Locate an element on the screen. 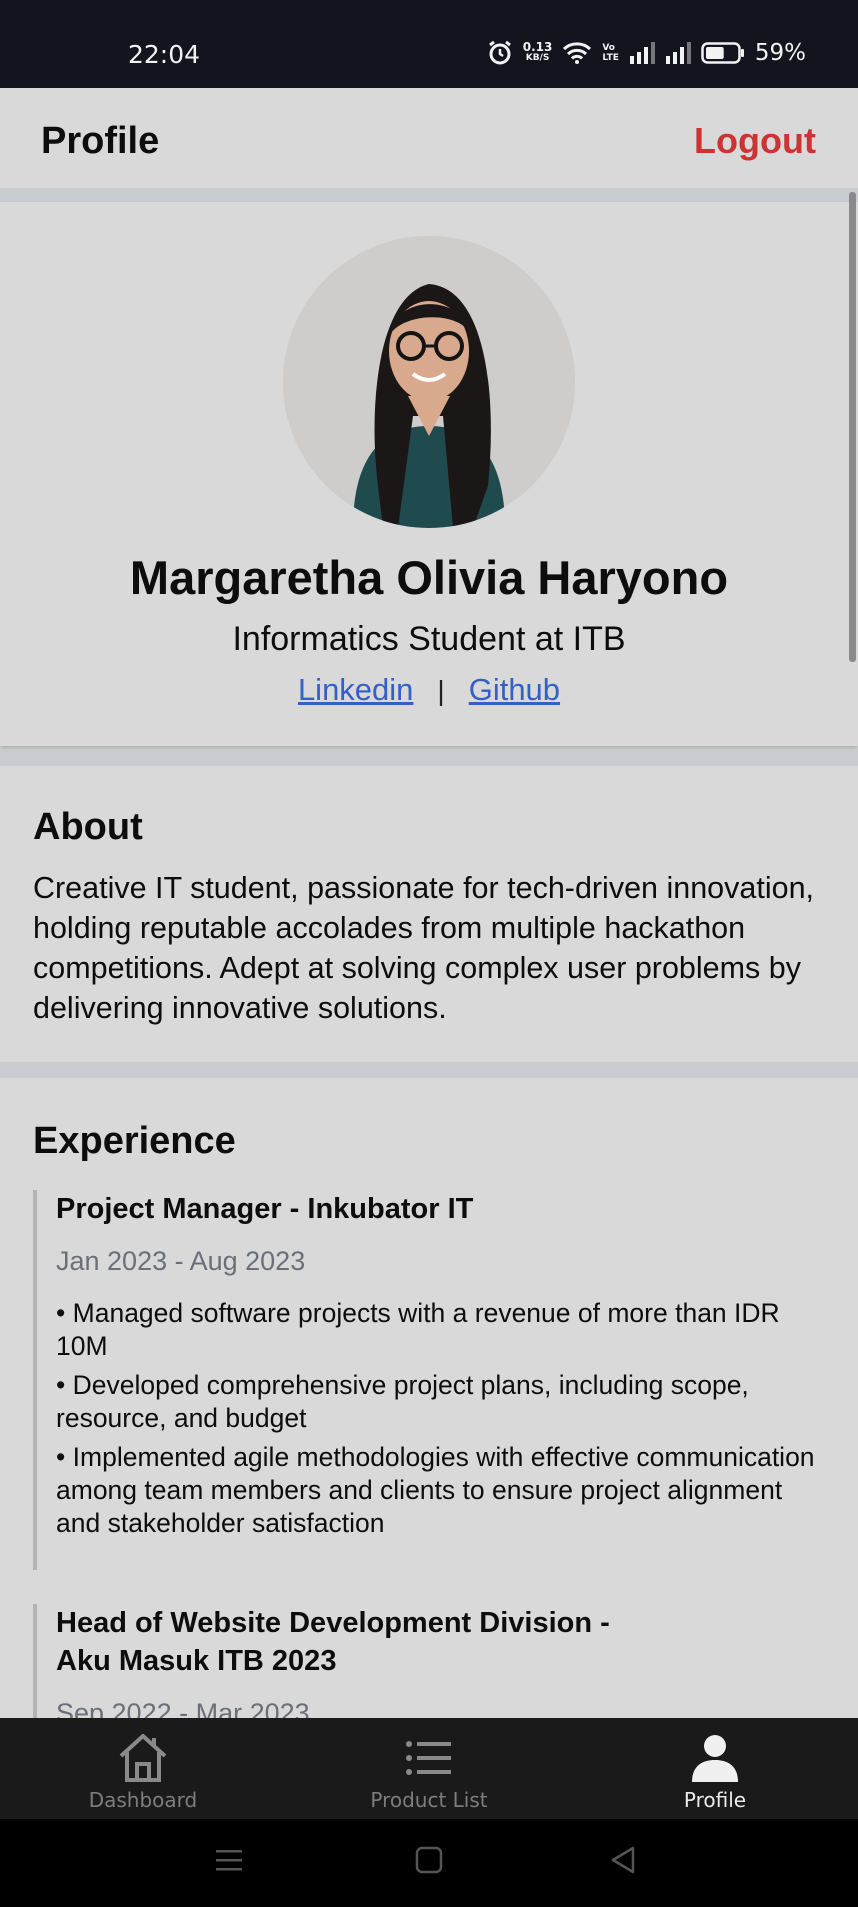  logout-button: Logout is located at coordinates (755, 141).